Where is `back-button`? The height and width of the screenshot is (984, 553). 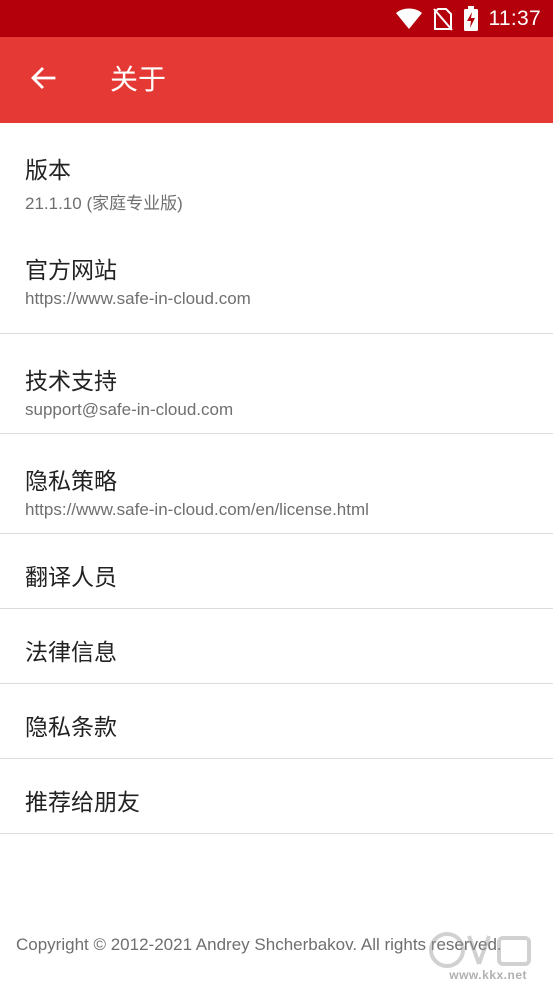 back-button is located at coordinates (43, 80).